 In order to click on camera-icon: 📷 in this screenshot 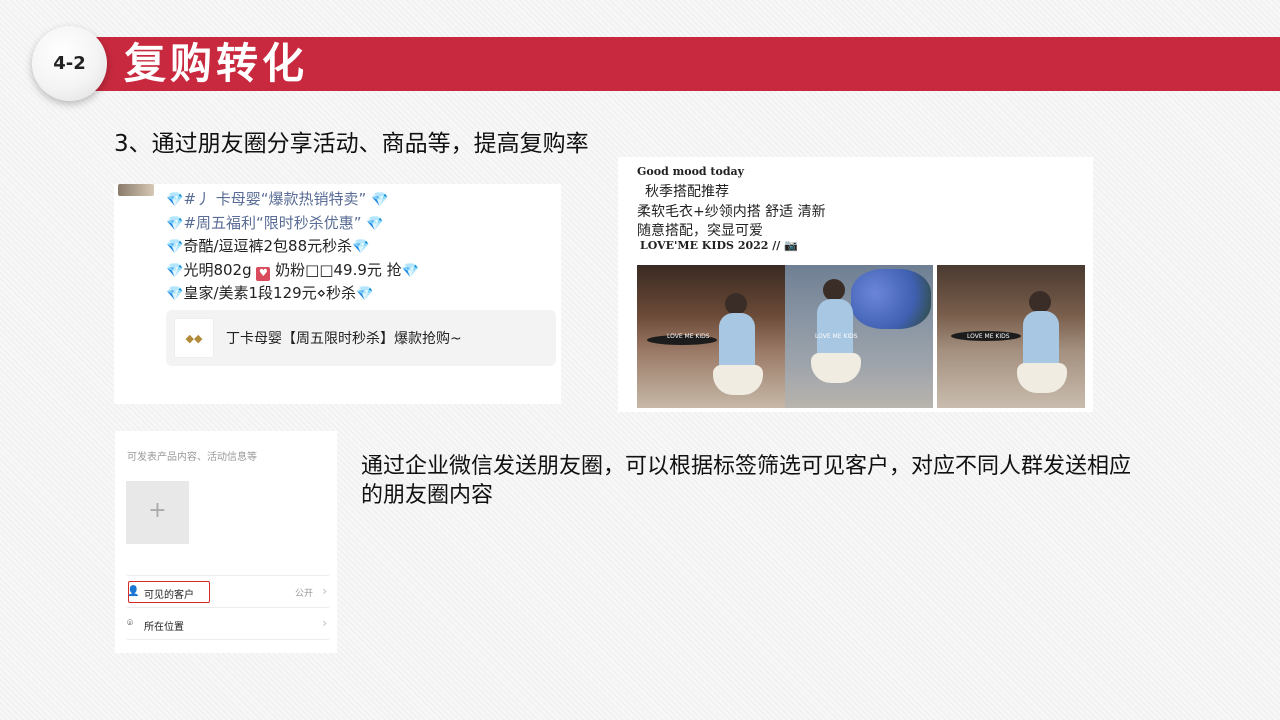, I will do `click(791, 245)`.